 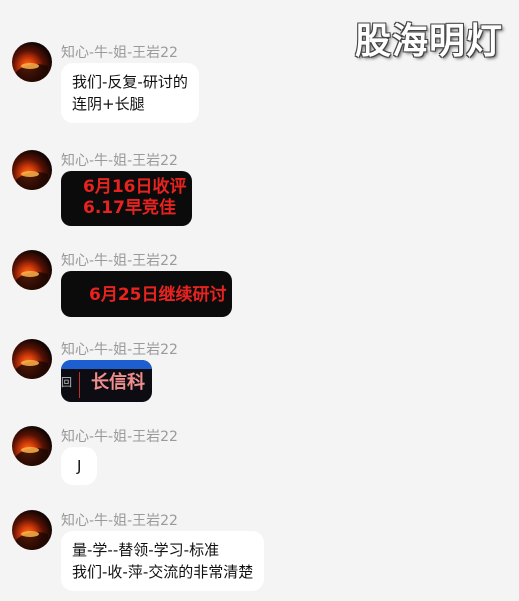 What do you see at coordinates (108, 104) in the screenshot?
I see `message-line: 连阴+长腿` at bounding box center [108, 104].